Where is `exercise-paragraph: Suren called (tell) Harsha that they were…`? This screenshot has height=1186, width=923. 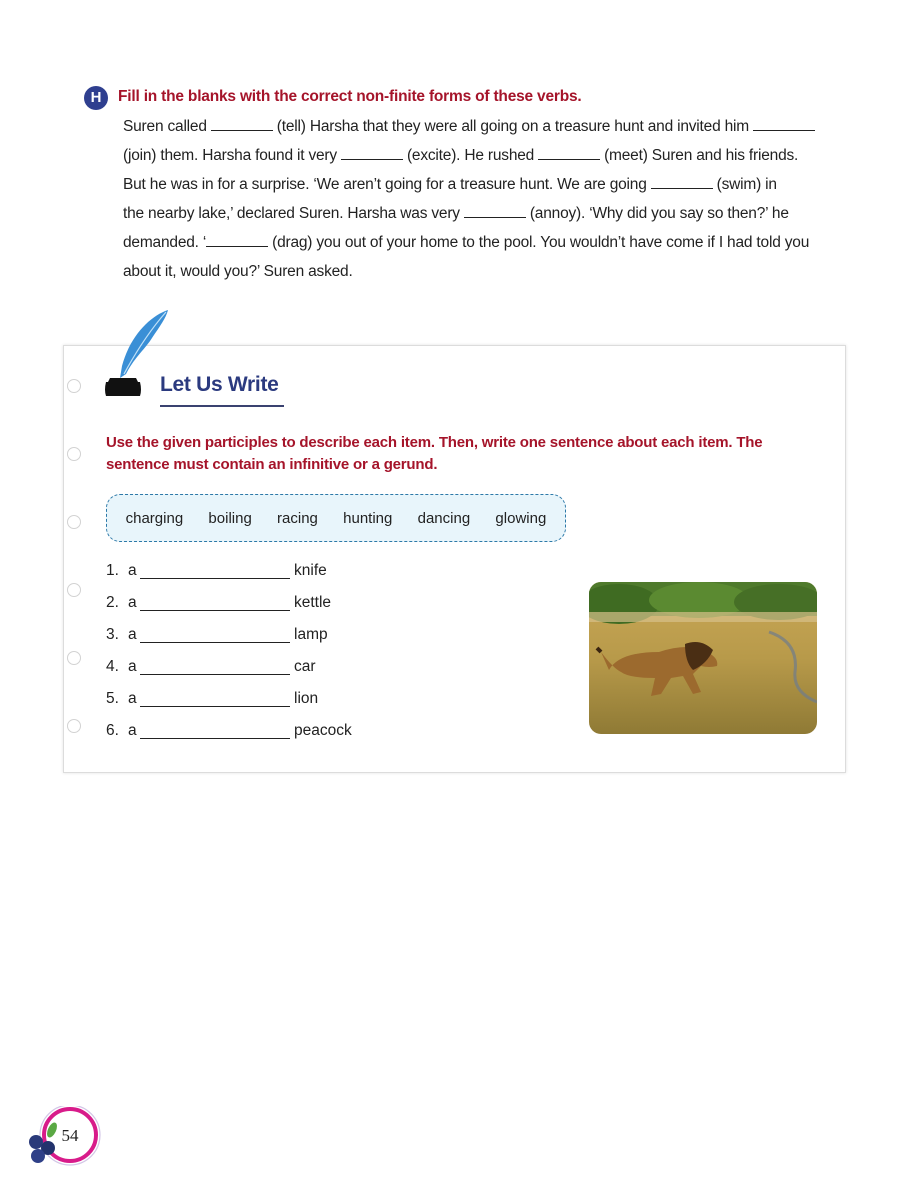 exercise-paragraph: Suren called (tell) Harsha that they were… is located at coordinates (488, 199).